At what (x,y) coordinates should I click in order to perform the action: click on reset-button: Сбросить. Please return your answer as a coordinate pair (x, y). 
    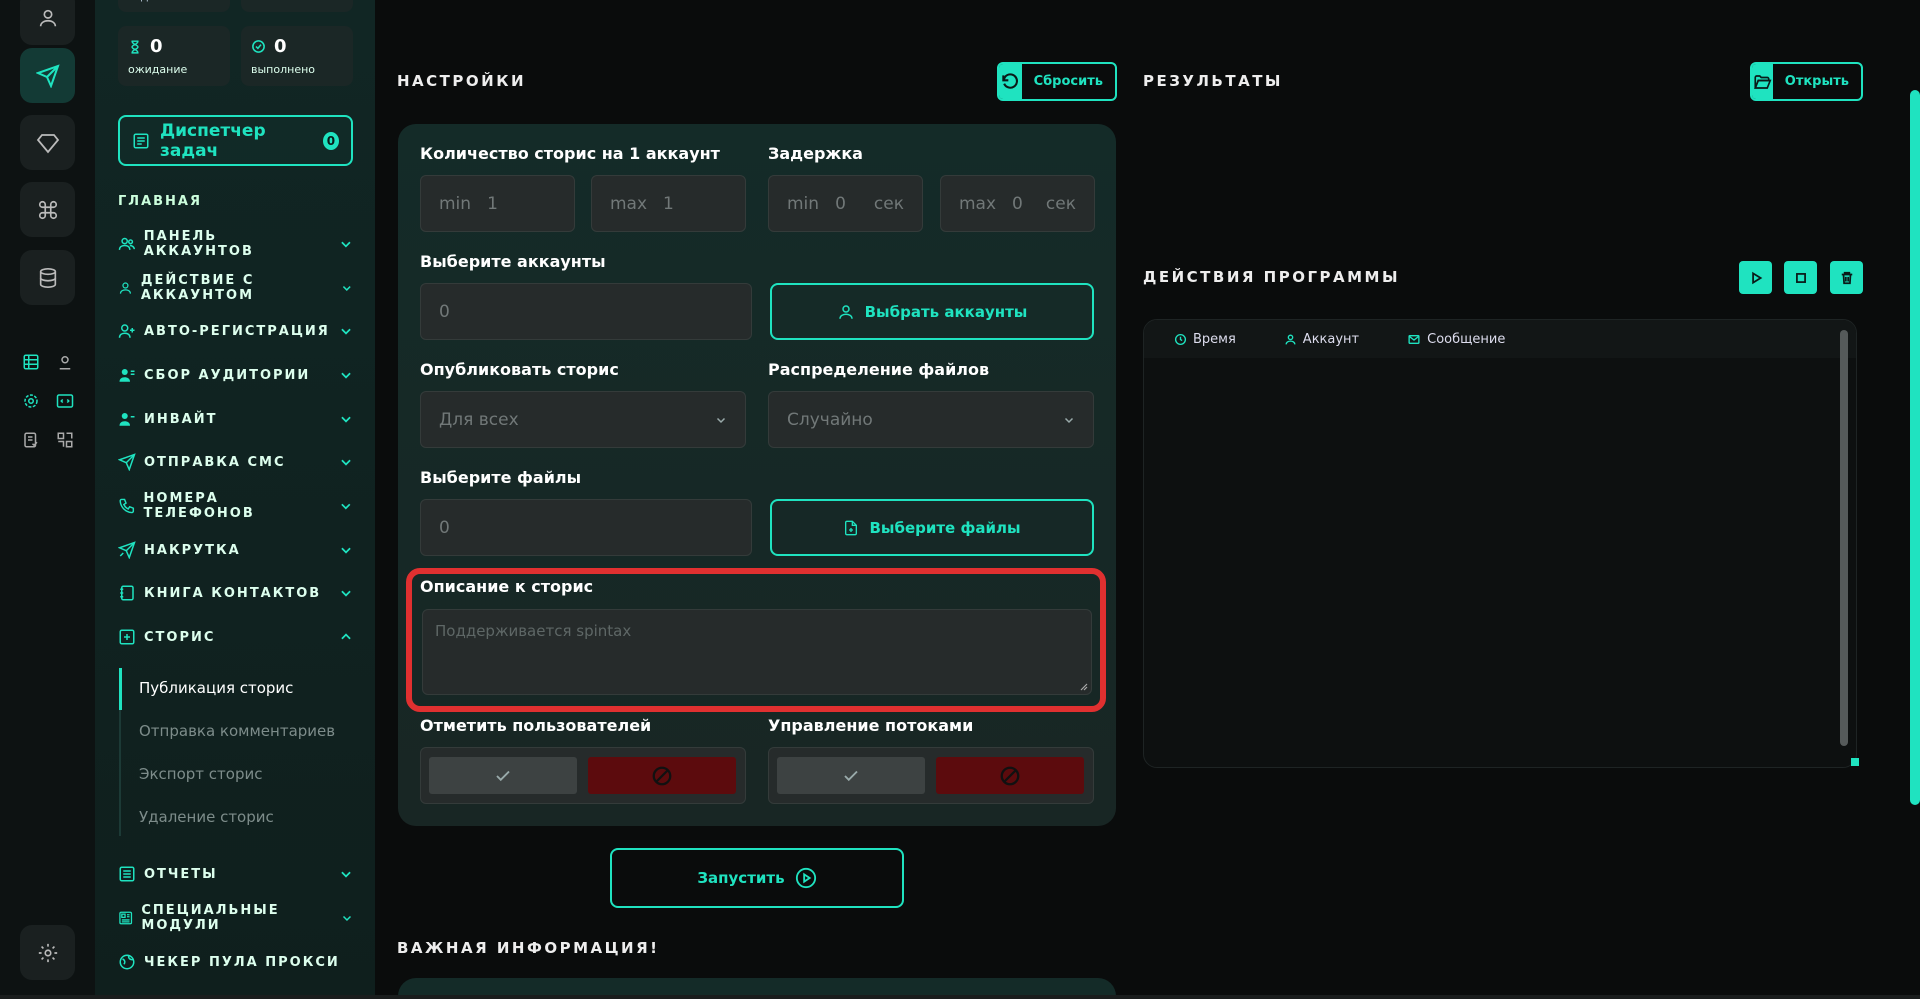
    Looking at the image, I should click on (1057, 81).